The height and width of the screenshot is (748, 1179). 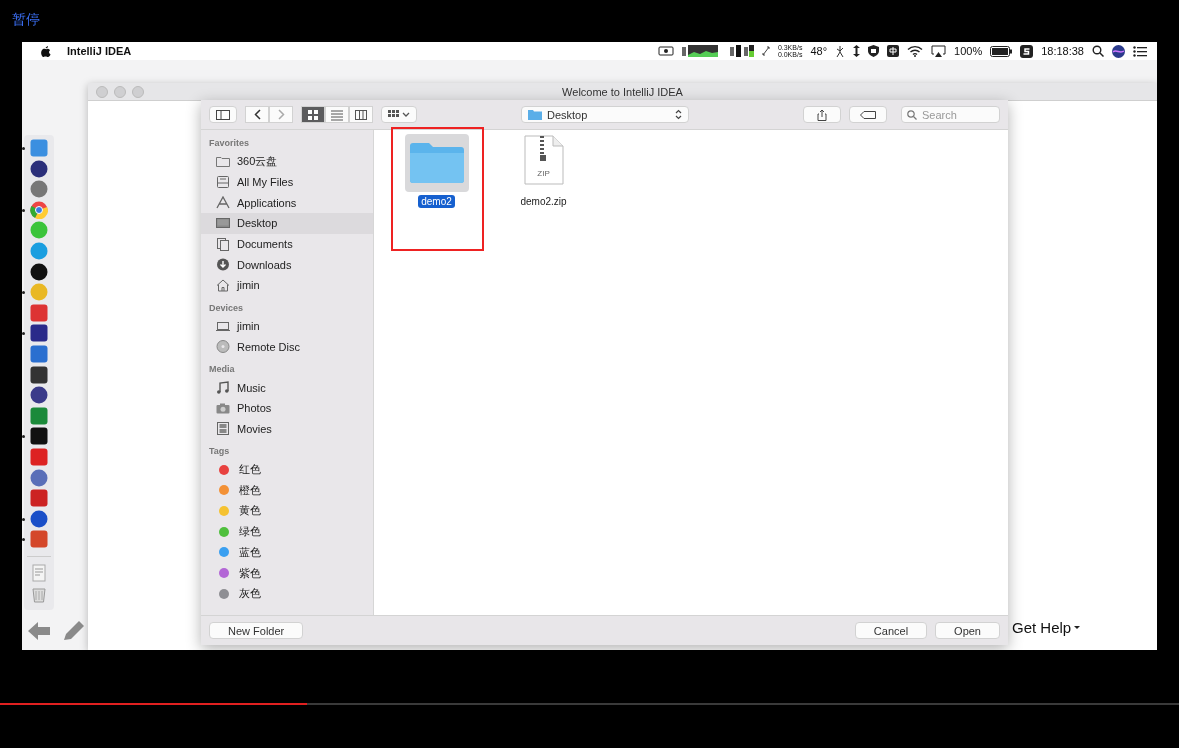 I want to click on cancel-button: Cancel, so click(x=891, y=630).